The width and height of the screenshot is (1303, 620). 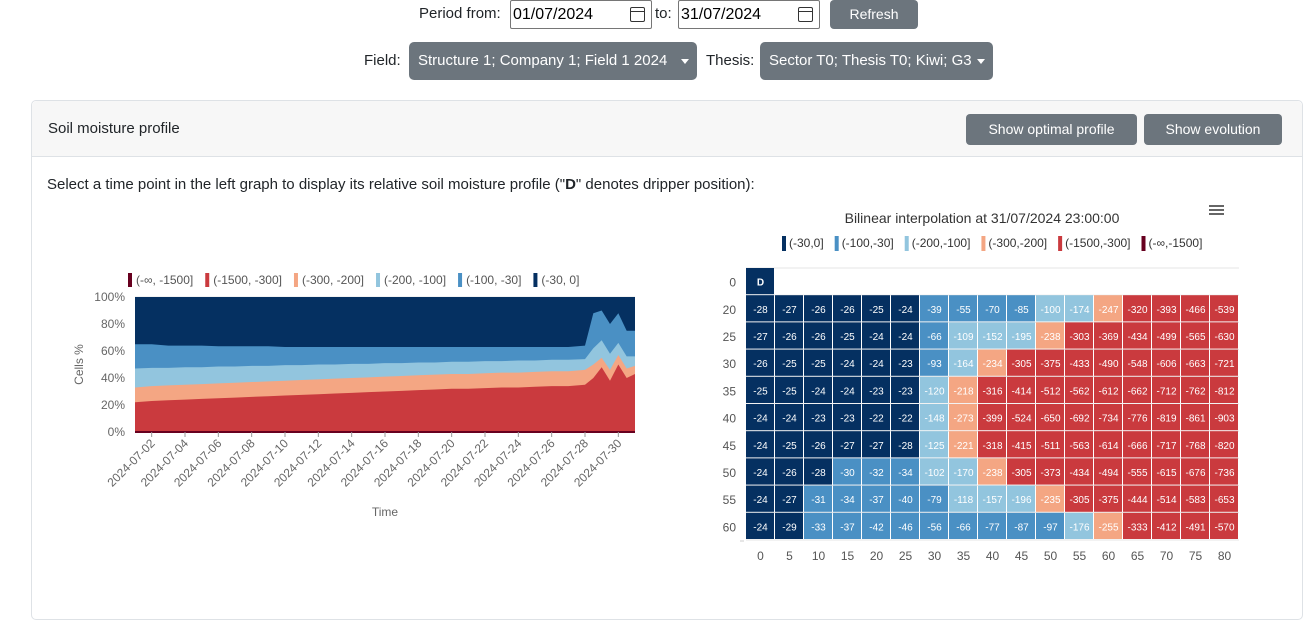 What do you see at coordinates (992, 527) in the screenshot?
I see `heatmap-cell-label: -77` at bounding box center [992, 527].